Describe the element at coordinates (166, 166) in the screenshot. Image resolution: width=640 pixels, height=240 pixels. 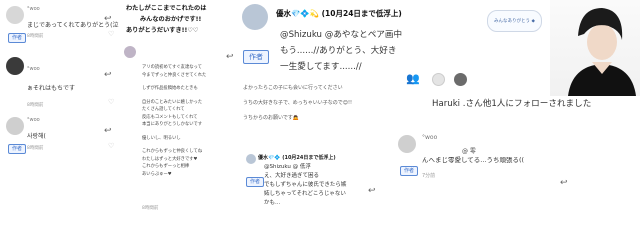
I see `letter-line: これからもずーっと相棒` at that location.